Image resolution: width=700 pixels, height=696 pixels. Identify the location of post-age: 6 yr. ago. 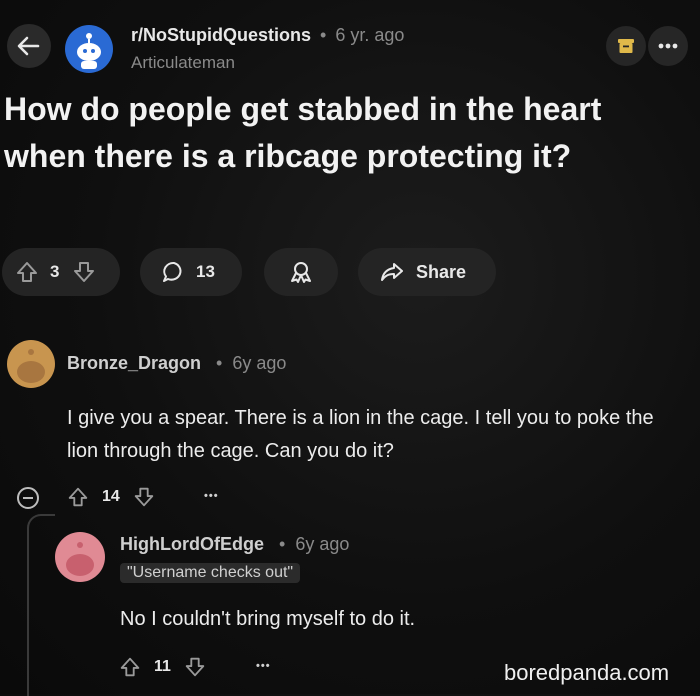
(370, 35).